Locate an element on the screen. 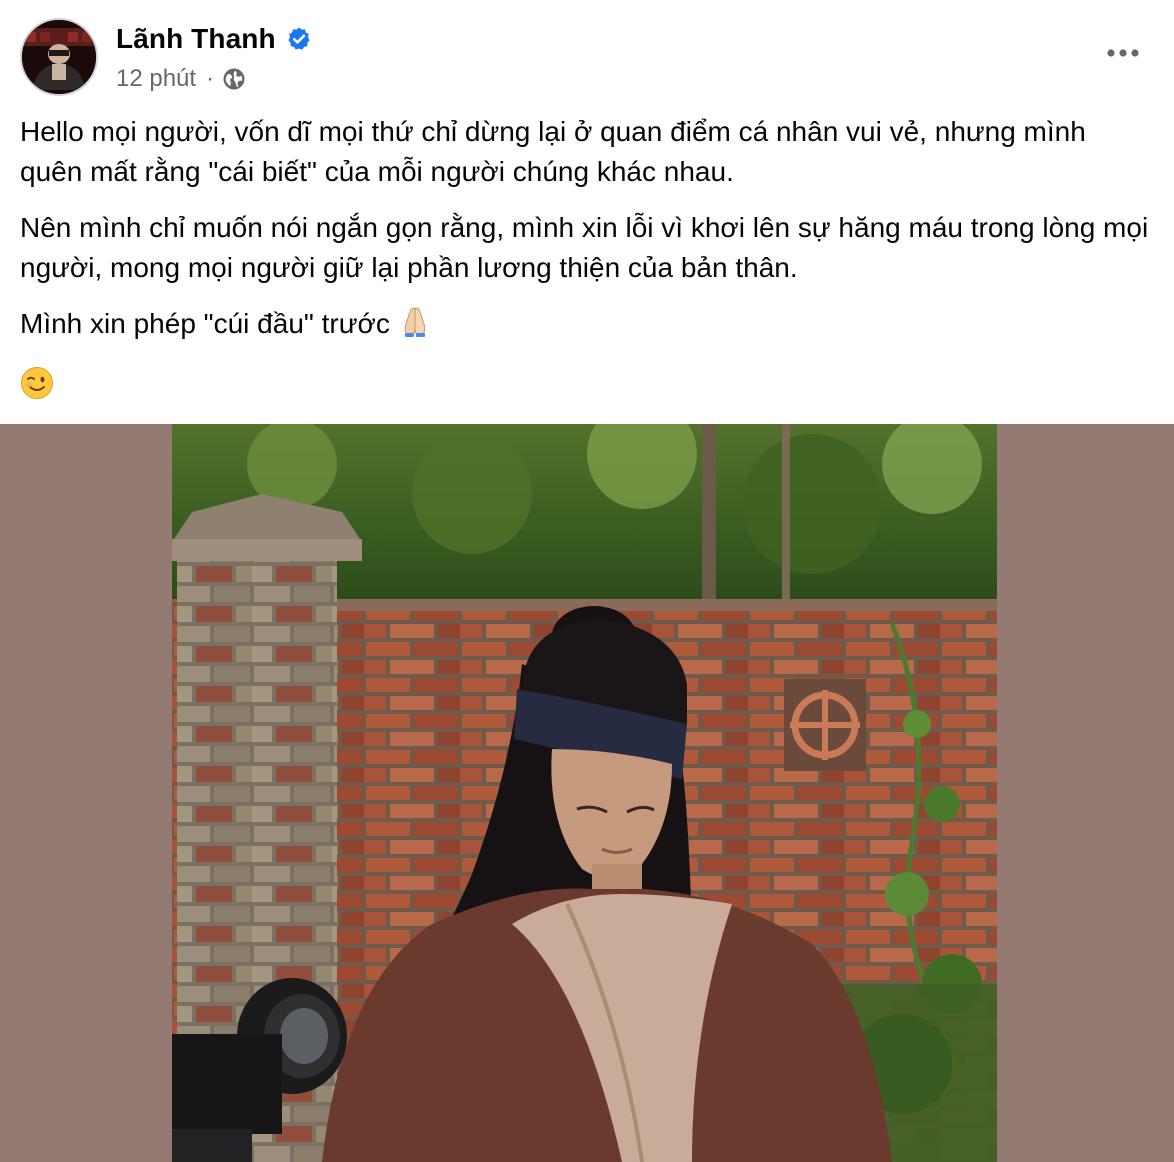 This screenshot has height=1162, width=1174. author-avatar is located at coordinates (59, 57).